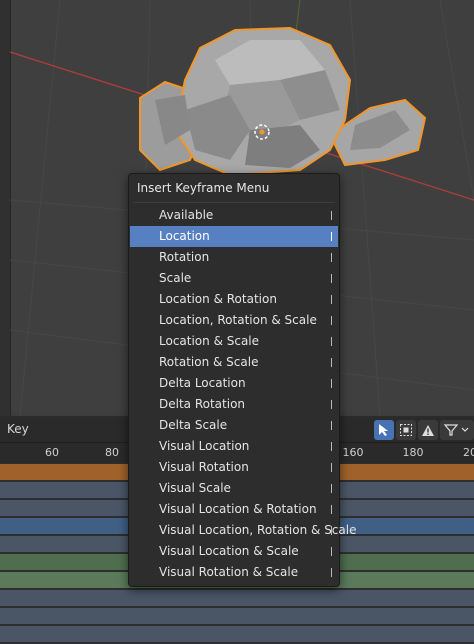 The width and height of the screenshot is (474, 644). I want to click on menu-item-label: Visual Scale, so click(195, 488).